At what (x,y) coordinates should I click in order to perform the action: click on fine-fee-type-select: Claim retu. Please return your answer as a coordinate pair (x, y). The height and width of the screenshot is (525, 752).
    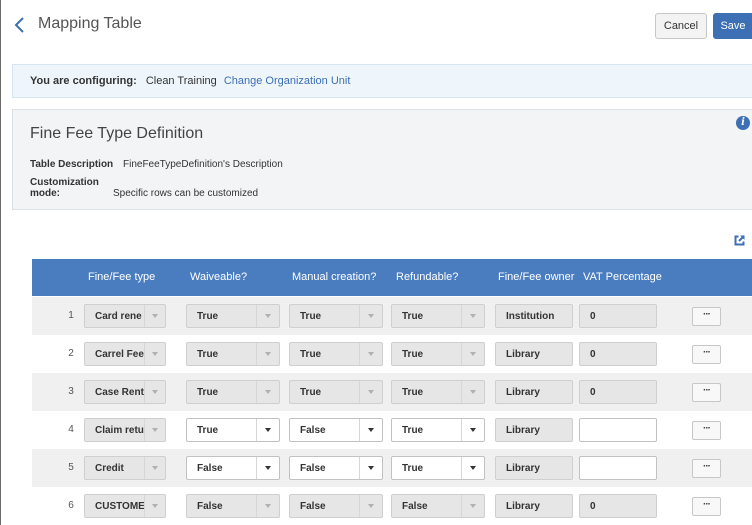
    Looking at the image, I should click on (125, 430).